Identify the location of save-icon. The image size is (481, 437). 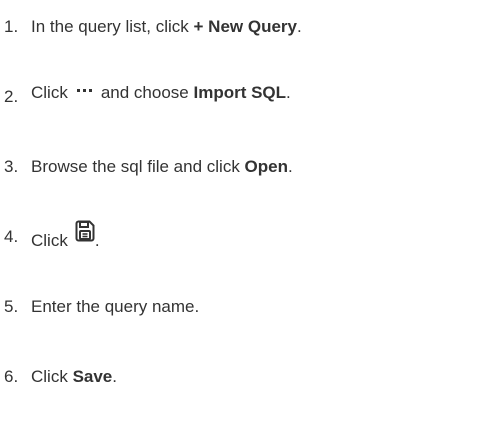
(85, 230).